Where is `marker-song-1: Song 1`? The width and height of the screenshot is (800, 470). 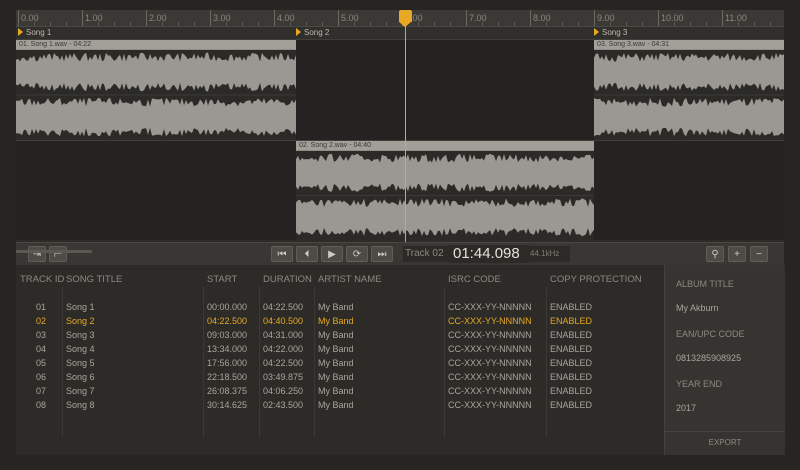
marker-song-1: Song 1 is located at coordinates (34, 32).